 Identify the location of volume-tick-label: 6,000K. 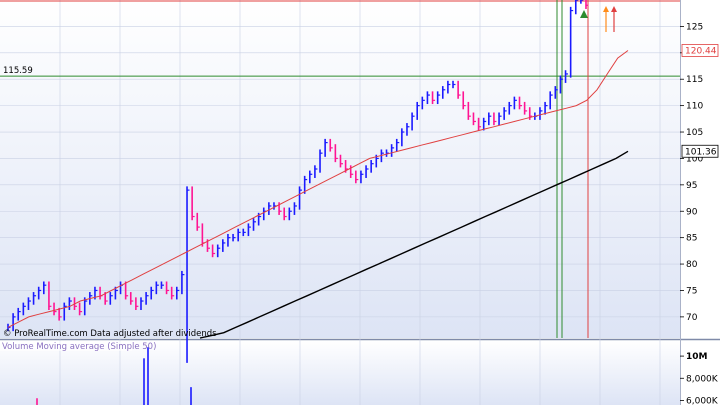
(702, 400).